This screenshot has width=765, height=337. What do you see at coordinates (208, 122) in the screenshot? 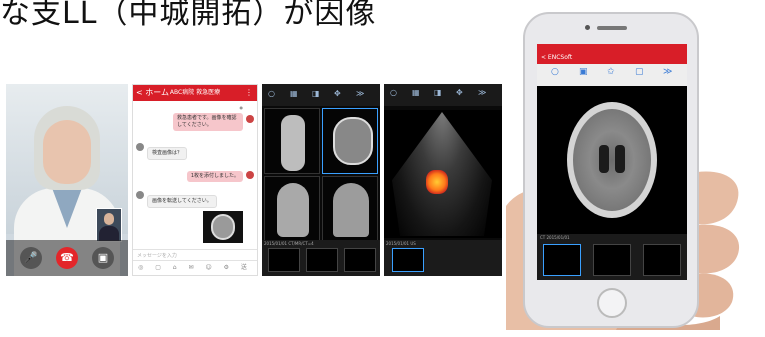
I see `chat-message-out: 救急患者です。画像を確認してください。` at bounding box center [208, 122].